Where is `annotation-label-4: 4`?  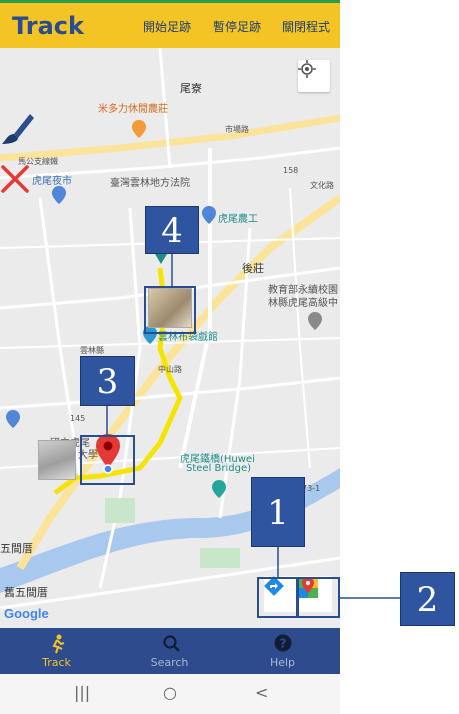 annotation-label-4: 4 is located at coordinates (172, 230).